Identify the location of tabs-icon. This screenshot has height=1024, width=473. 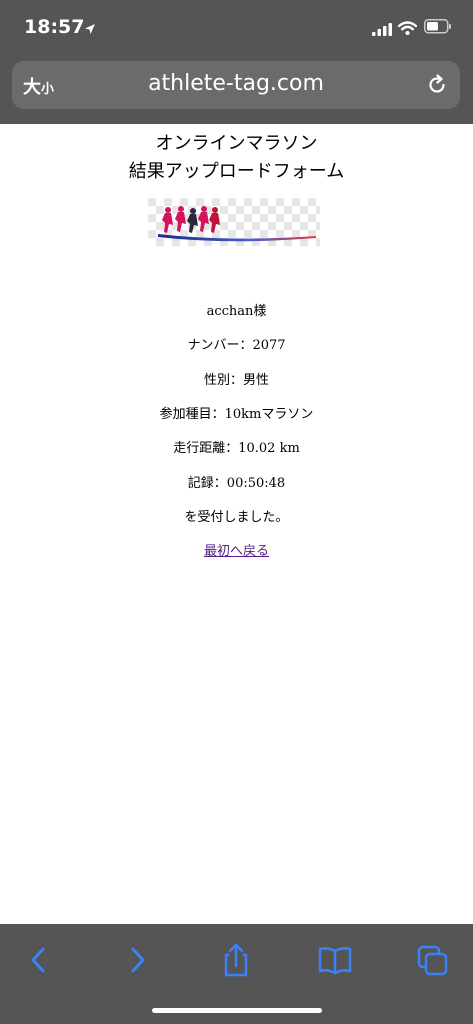
(434, 960).